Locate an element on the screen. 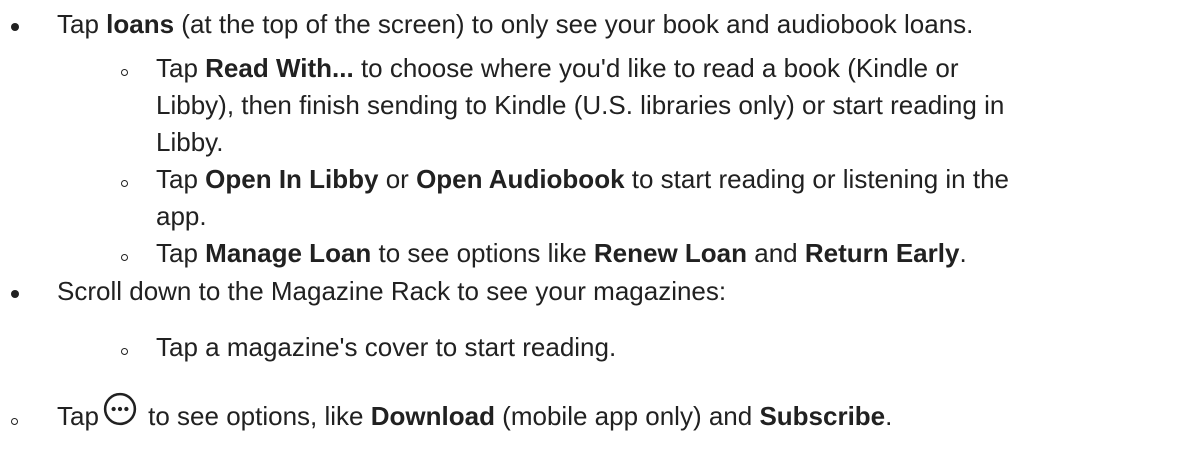  tap-label: Tap is located at coordinates (78, 416).